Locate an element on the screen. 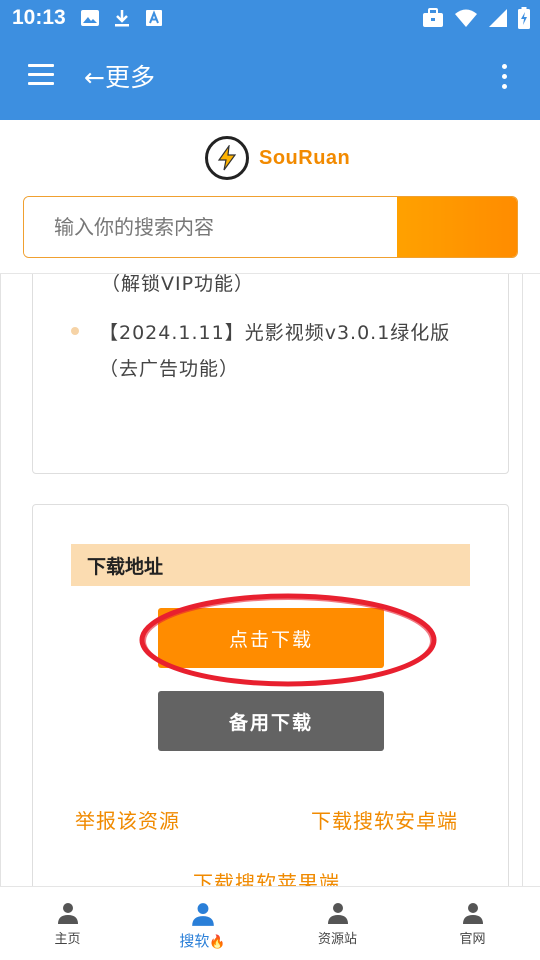 This screenshot has width=540, height=960. brand-logo: SouRuan is located at coordinates (277, 158).